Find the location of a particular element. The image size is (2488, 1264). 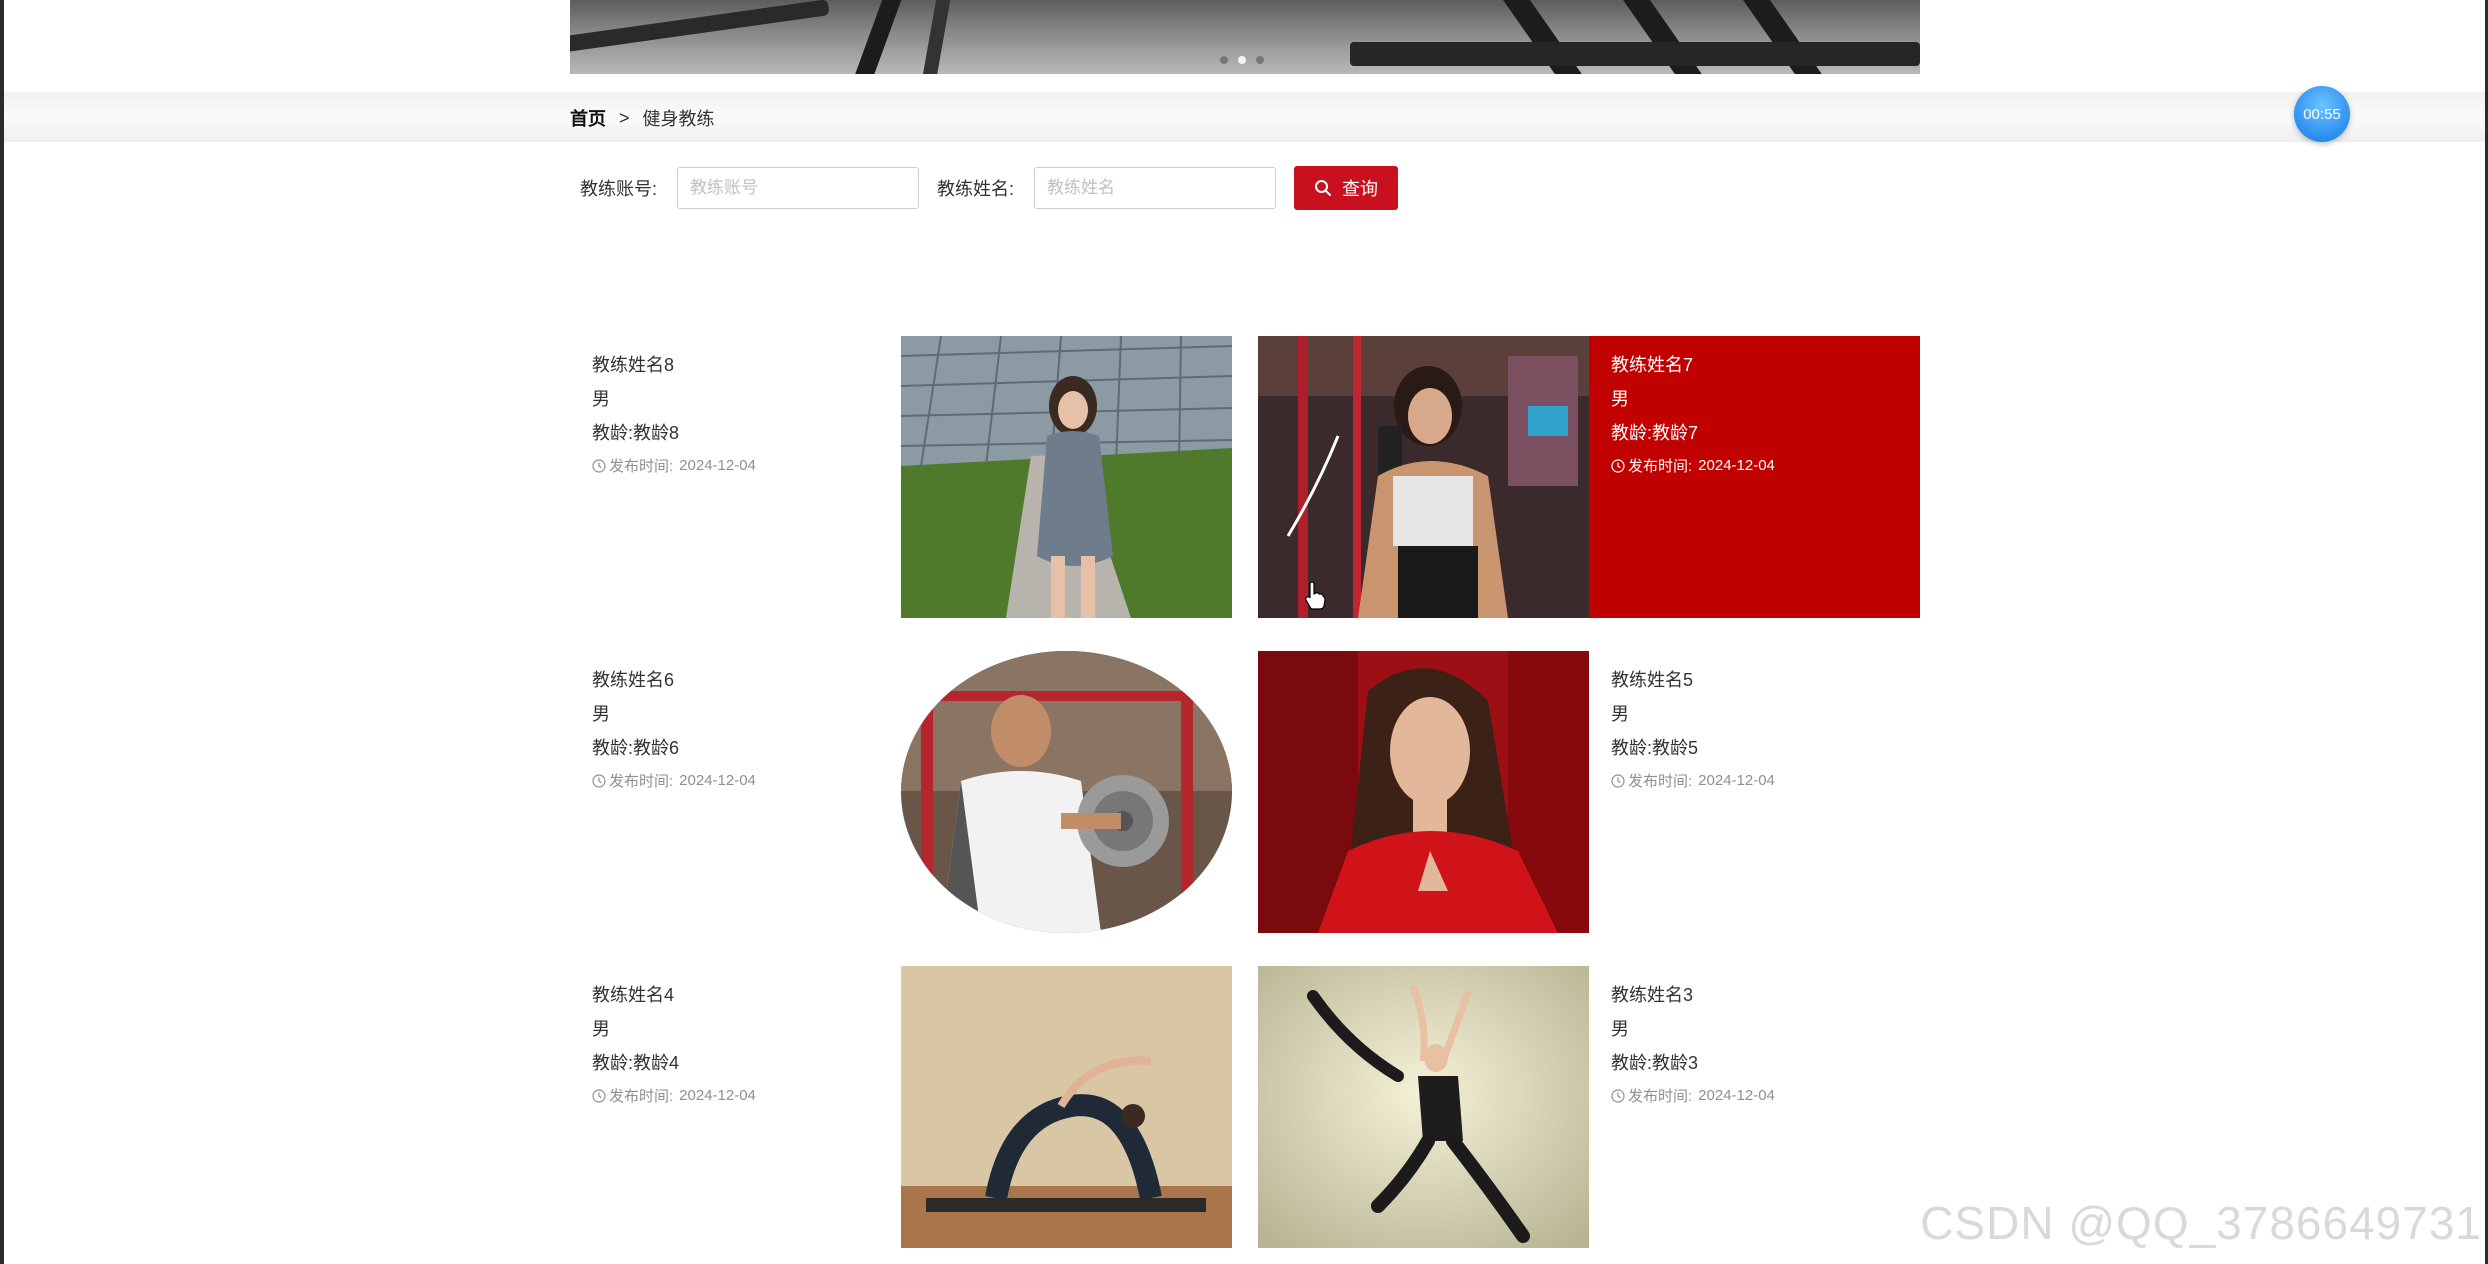

search-button: 查询 is located at coordinates (1346, 188).